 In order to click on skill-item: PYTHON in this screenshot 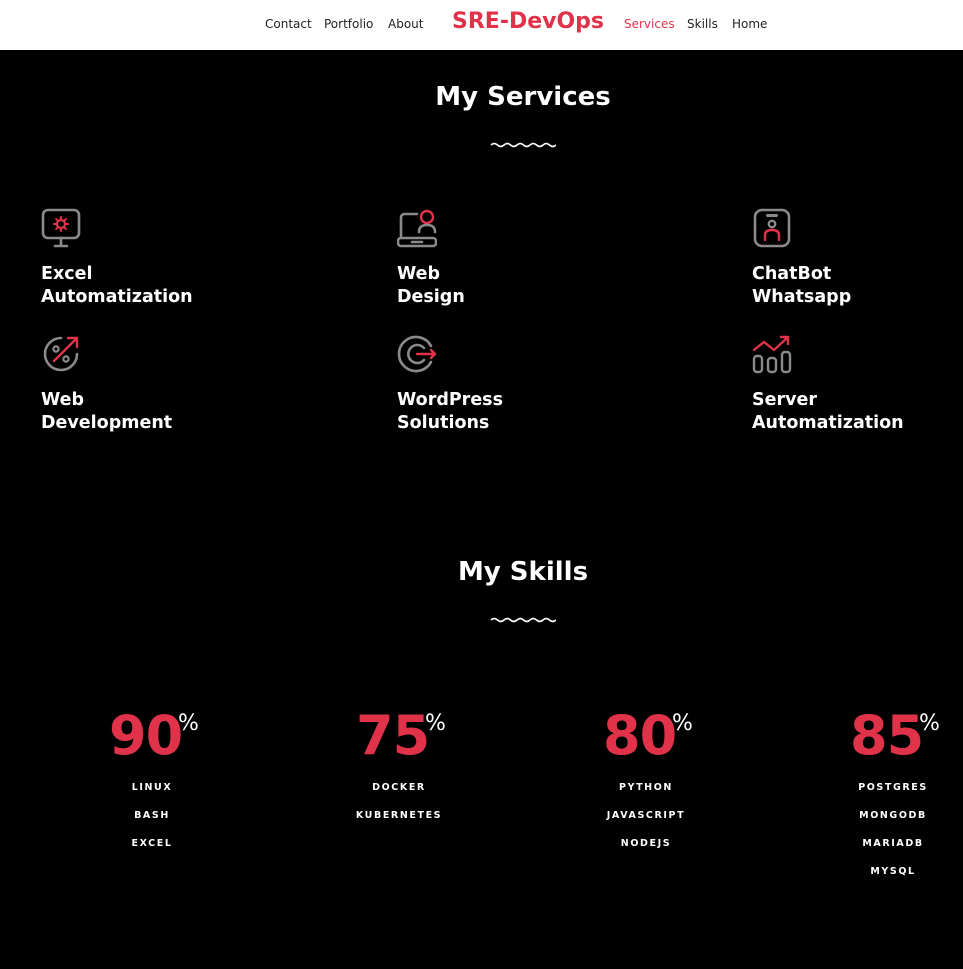, I will do `click(646, 787)`.